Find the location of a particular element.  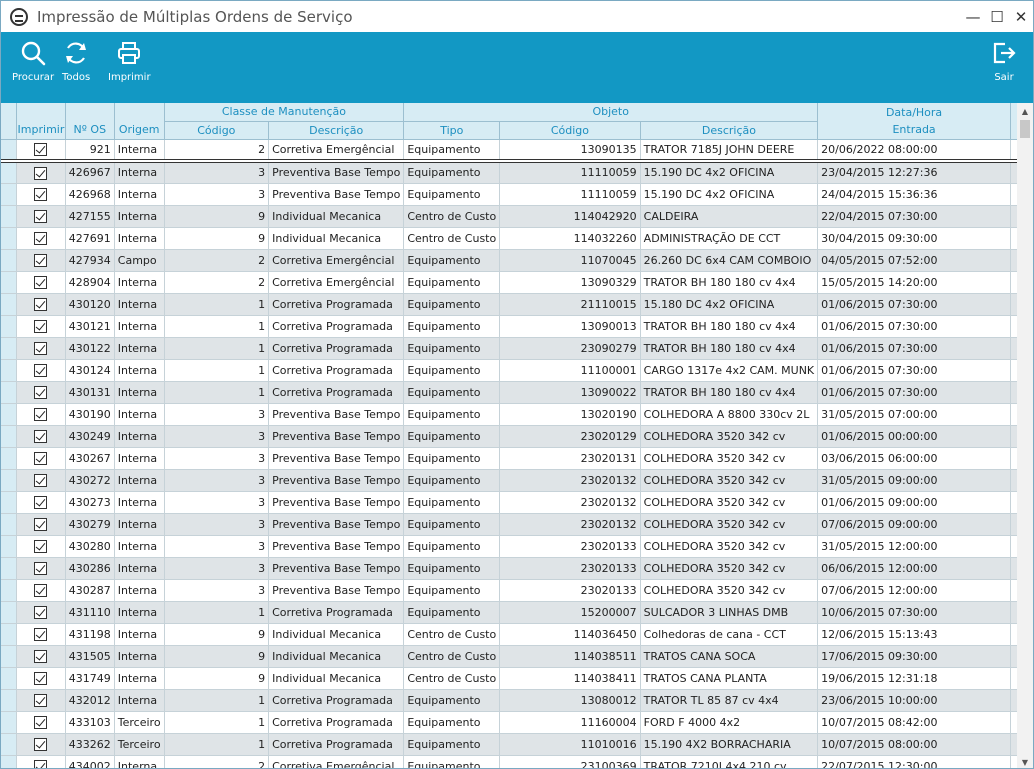

scroll-down-arrow-icon: ▼ is located at coordinates (1025, 761).